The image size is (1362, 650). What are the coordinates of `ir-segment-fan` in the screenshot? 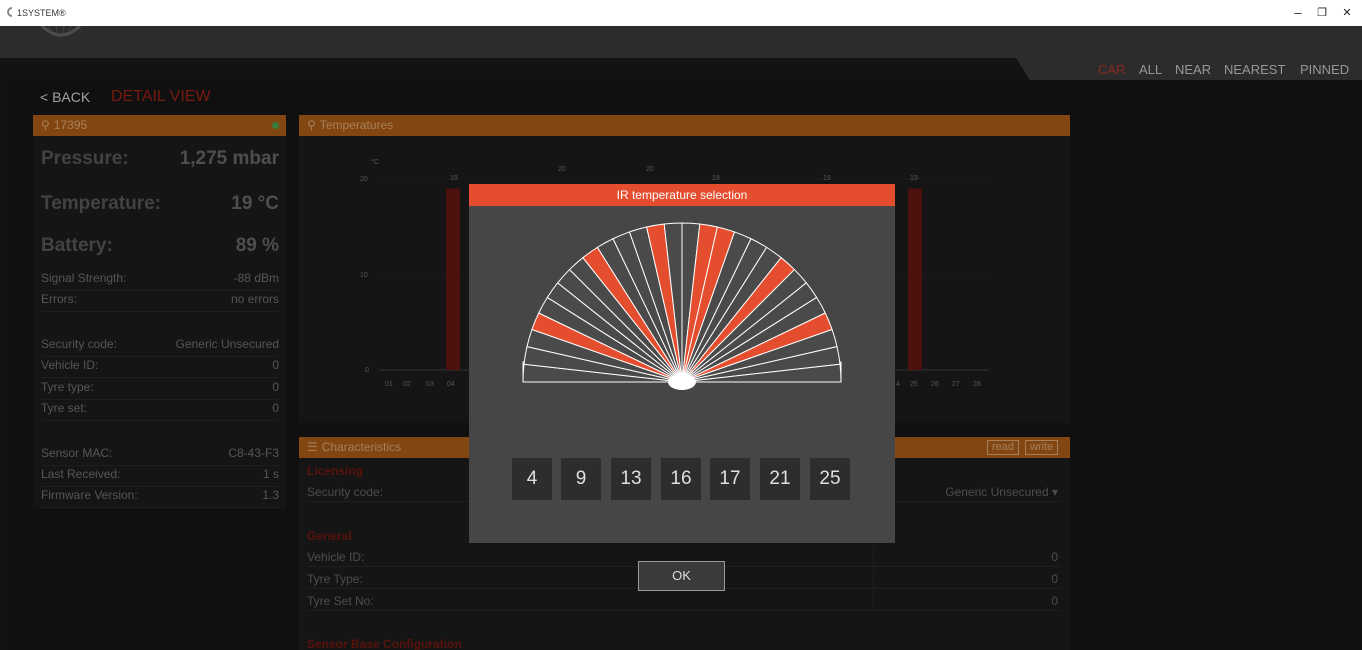 It's located at (682, 326).